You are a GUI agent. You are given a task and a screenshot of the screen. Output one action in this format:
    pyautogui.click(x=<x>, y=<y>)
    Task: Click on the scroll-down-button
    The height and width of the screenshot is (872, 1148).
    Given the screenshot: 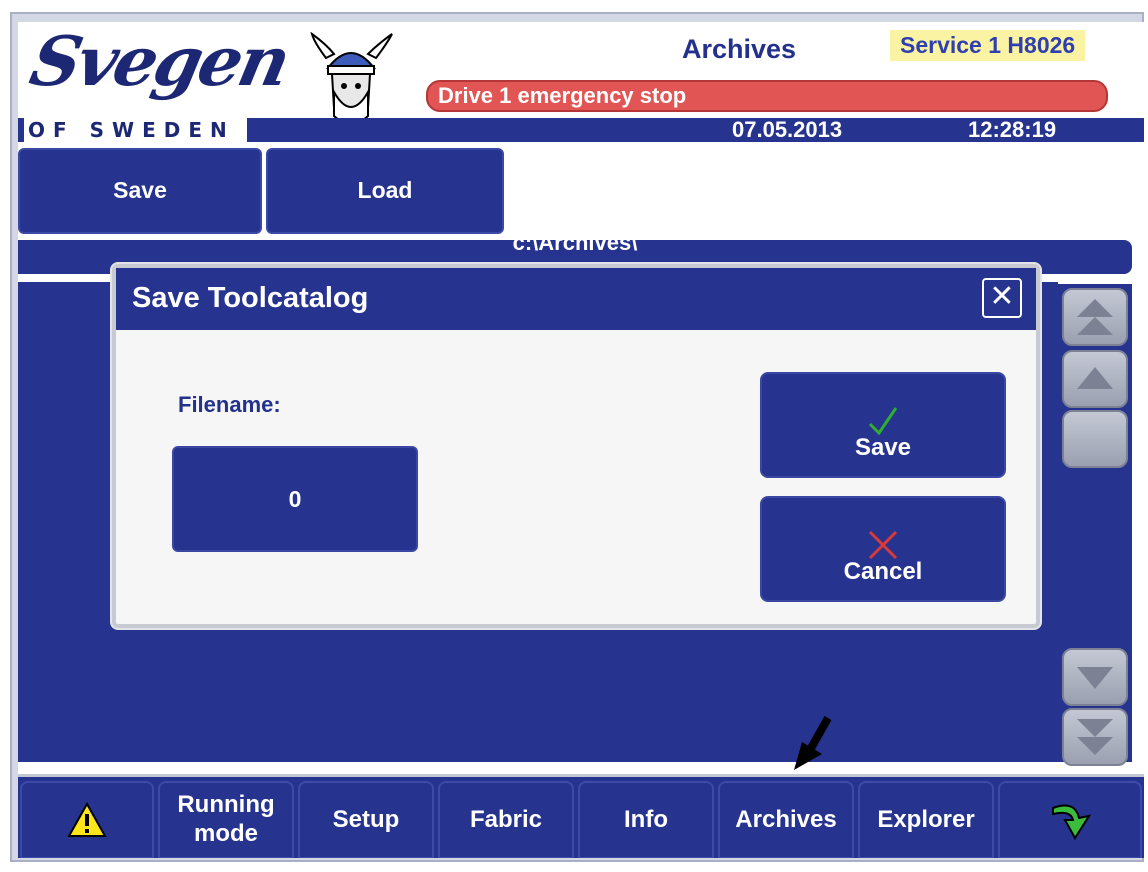 What is the action you would take?
    pyautogui.click(x=1095, y=677)
    